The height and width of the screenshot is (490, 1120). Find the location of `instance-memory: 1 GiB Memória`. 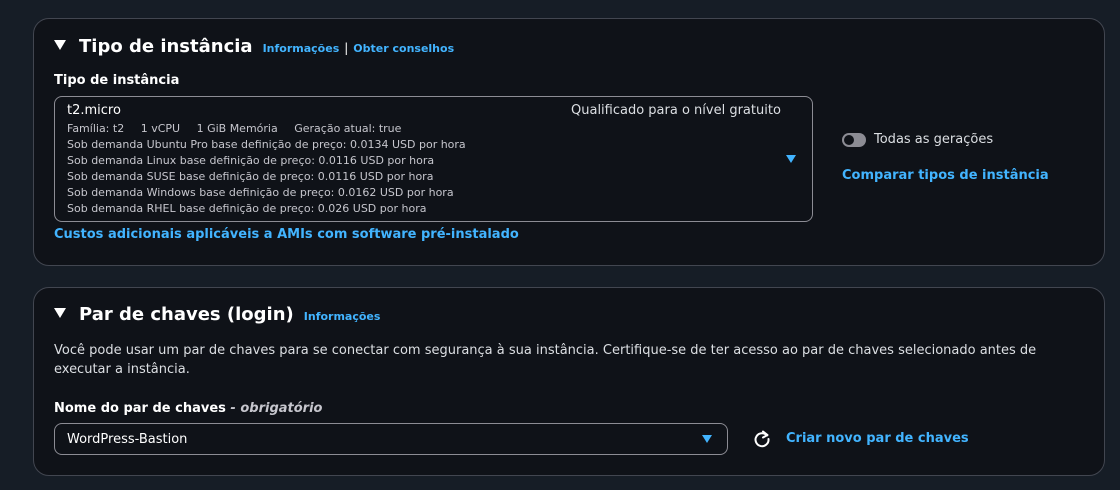

instance-memory: 1 GiB Memória is located at coordinates (237, 128).